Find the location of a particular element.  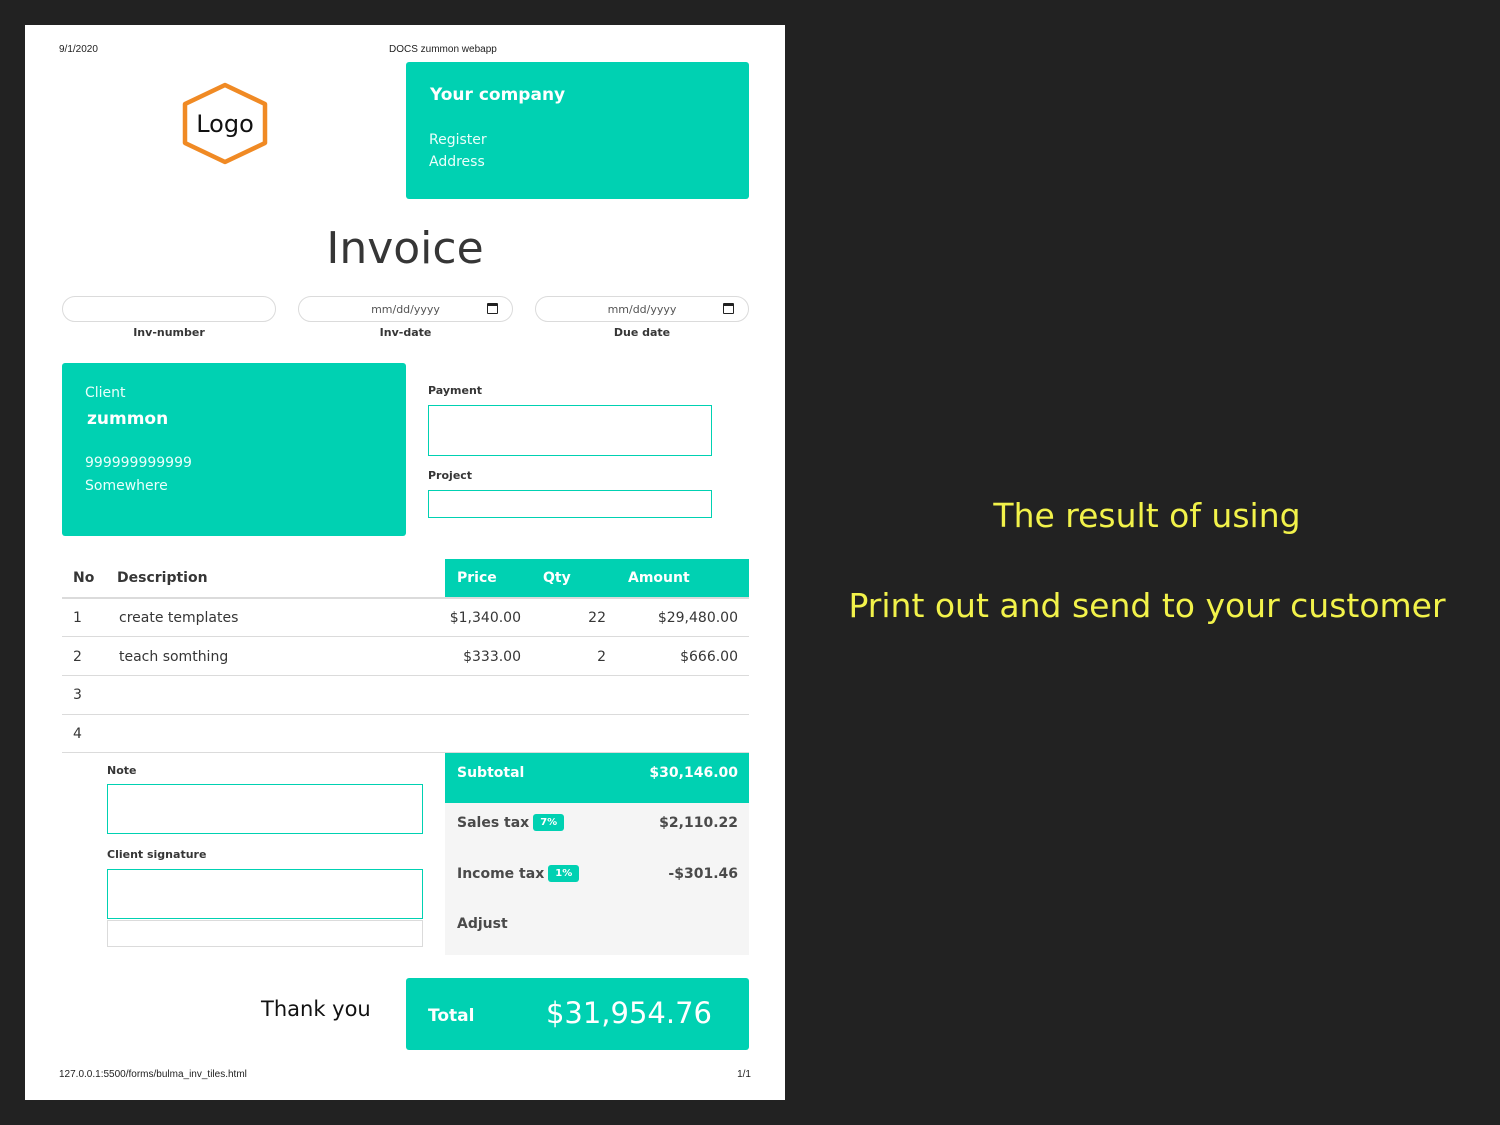

caption-line-2: Print out and send to your customer is located at coordinates (1147, 605).